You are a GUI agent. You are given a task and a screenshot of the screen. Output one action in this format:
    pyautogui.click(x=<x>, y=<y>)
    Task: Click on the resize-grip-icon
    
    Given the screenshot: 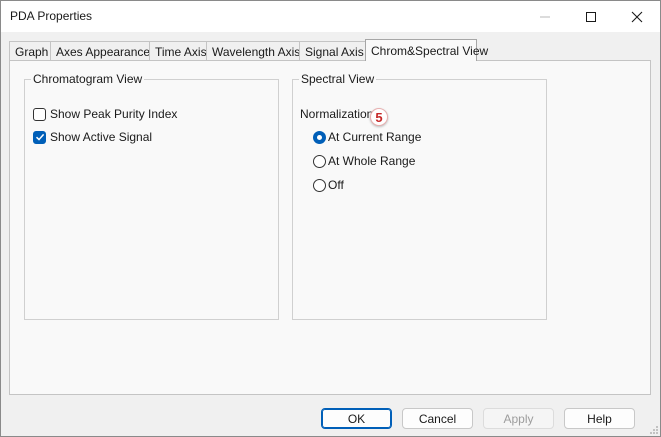 What is the action you would take?
    pyautogui.click(x=654, y=430)
    